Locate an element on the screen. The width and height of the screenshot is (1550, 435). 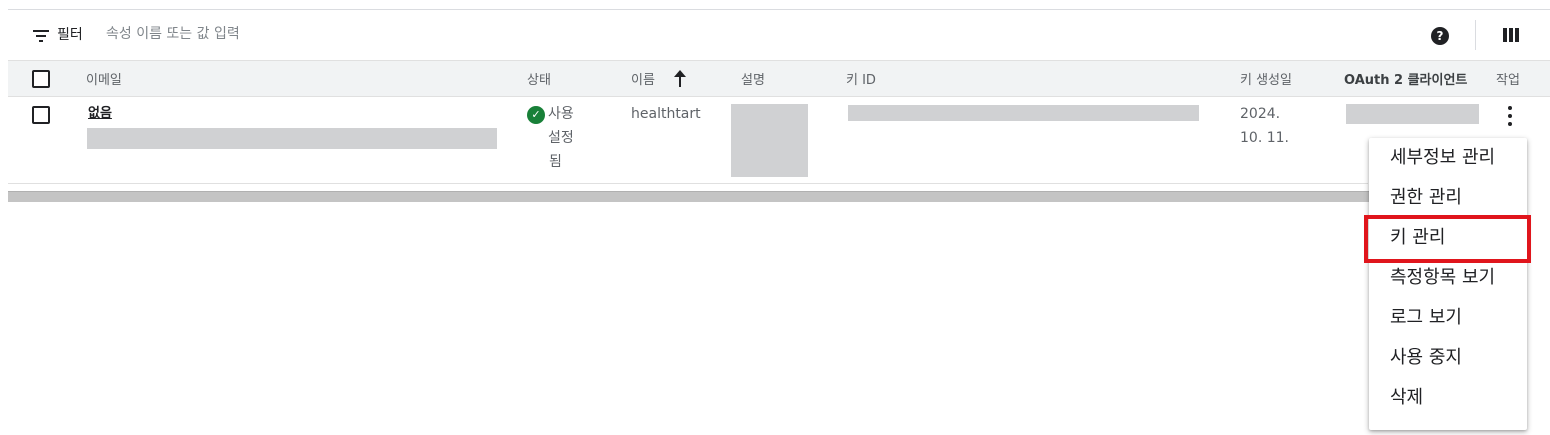
row-name: healthtart is located at coordinates (666, 114).